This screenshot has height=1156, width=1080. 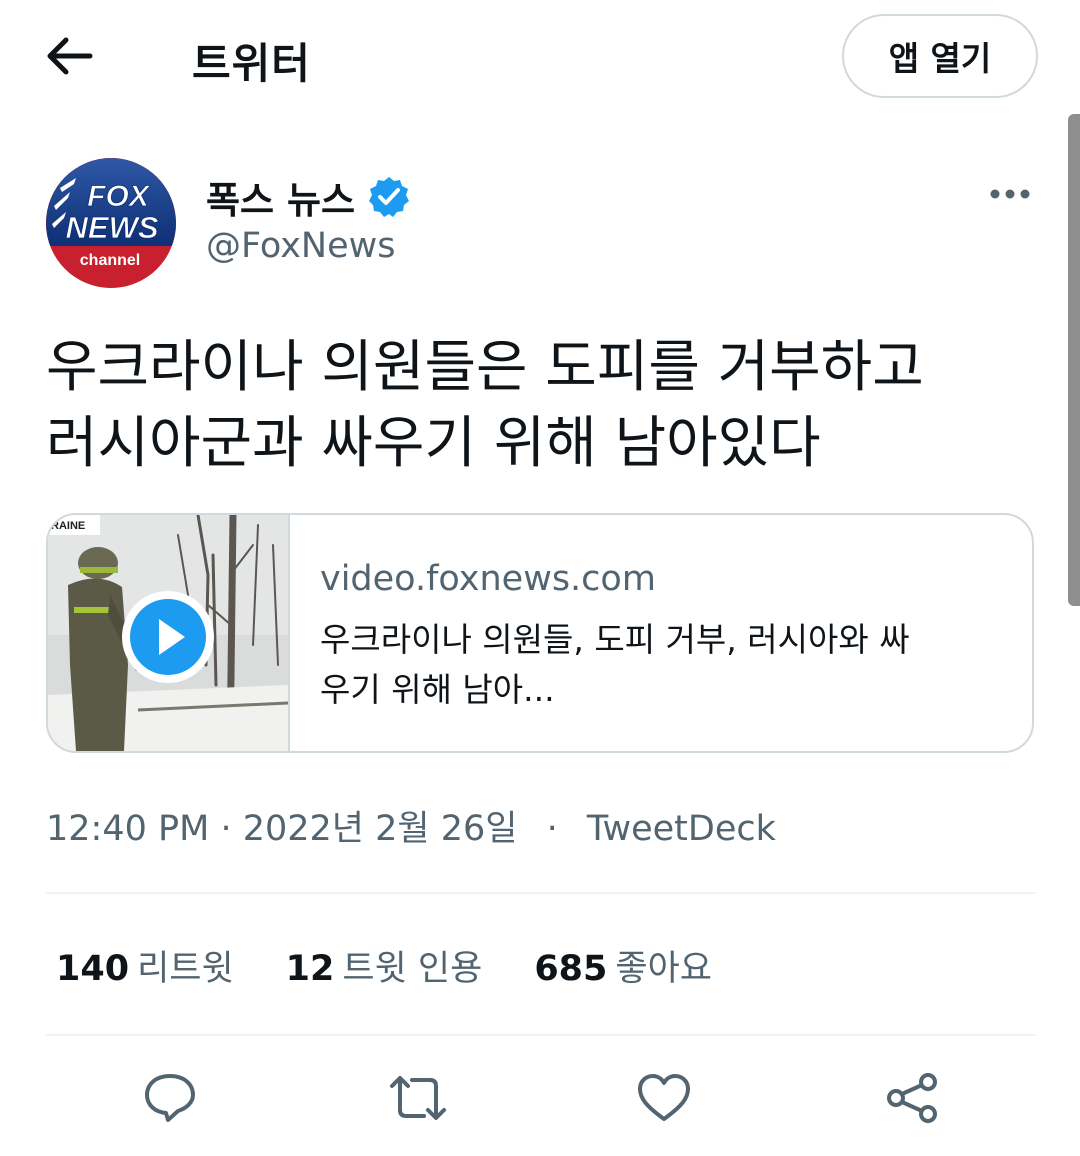 I want to click on scrollbar, so click(x=1074, y=360).